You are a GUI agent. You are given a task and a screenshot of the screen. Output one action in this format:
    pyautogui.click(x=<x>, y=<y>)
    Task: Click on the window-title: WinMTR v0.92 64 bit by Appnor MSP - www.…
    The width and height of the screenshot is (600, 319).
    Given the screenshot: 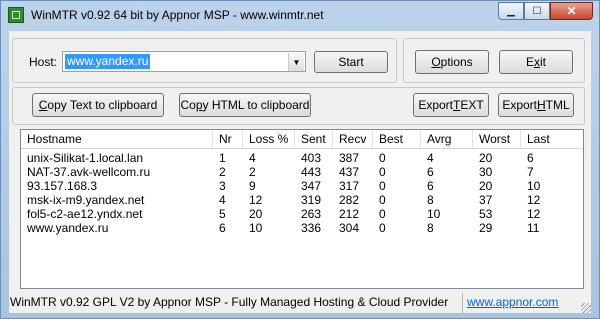 What is the action you would take?
    pyautogui.click(x=177, y=15)
    